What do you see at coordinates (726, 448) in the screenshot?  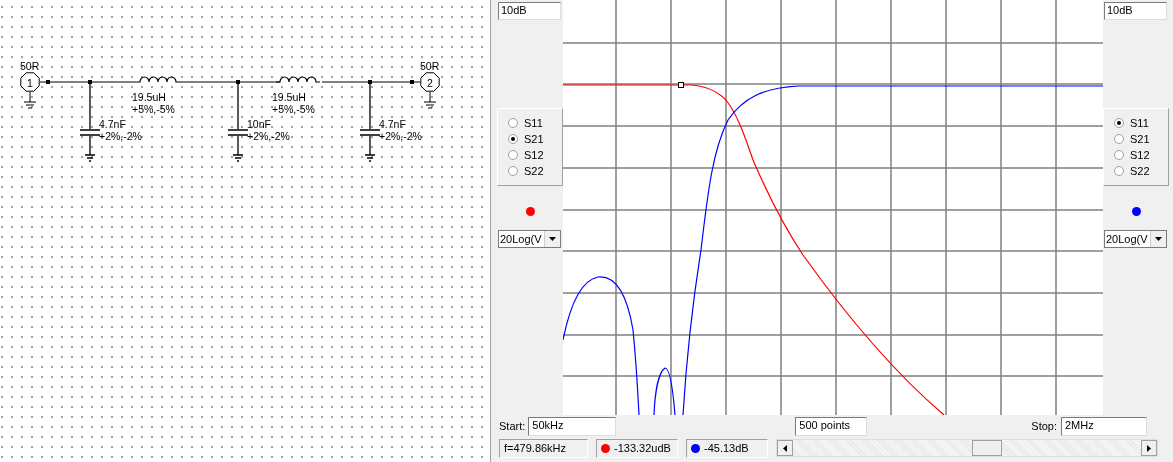 I see `trace-readout: -45.13dB` at bounding box center [726, 448].